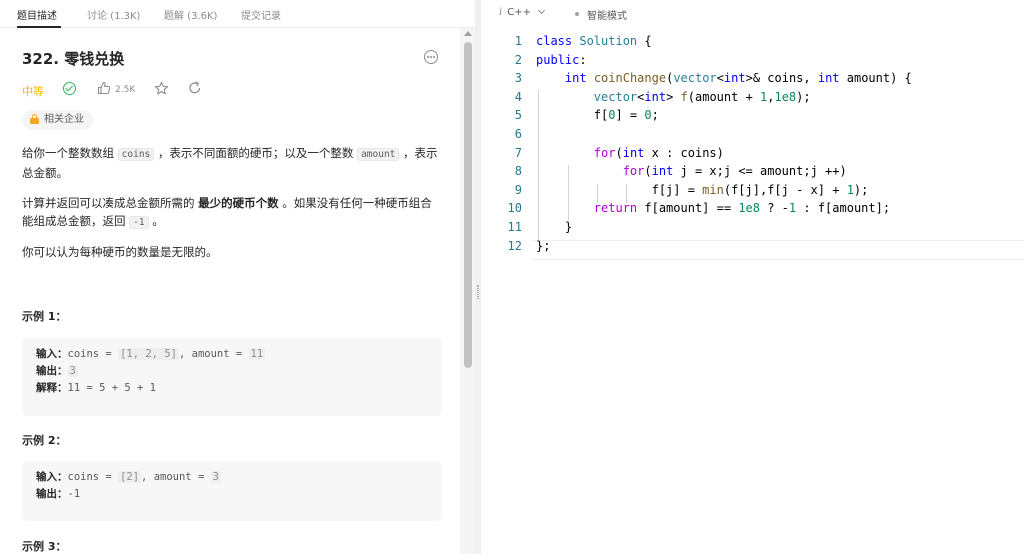  Describe the element at coordinates (113, 14) in the screenshot. I see `tab-discussion: 讨论 (1.3K)` at that location.